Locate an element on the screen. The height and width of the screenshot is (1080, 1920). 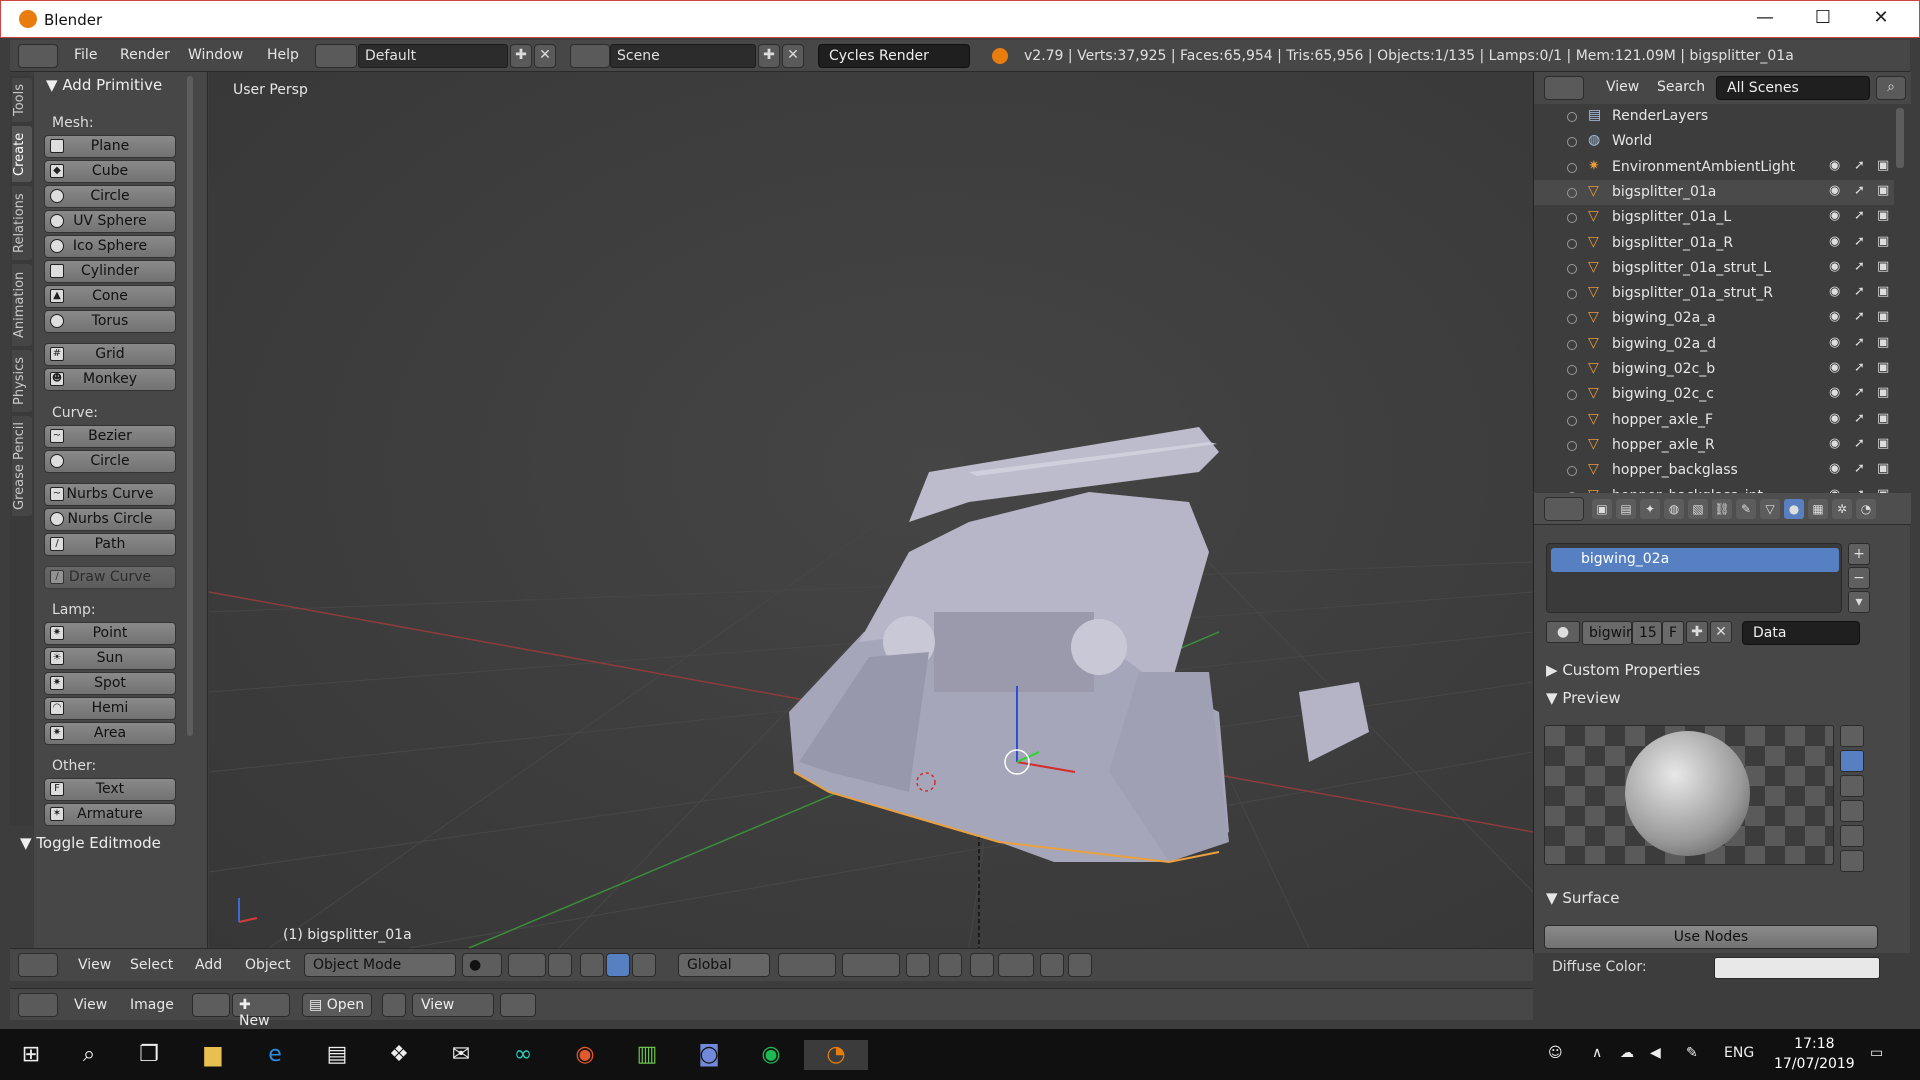
object-menu: Object is located at coordinates (268, 965).